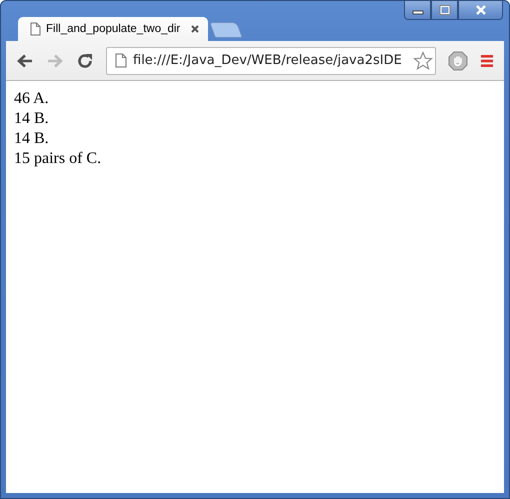  What do you see at coordinates (55, 60) in the screenshot?
I see `forward-arrow-icon` at bounding box center [55, 60].